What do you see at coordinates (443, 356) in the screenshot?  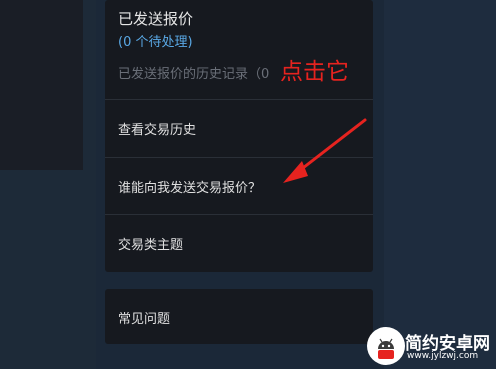 I see `watermark-url: www.jylzwj.com` at bounding box center [443, 356].